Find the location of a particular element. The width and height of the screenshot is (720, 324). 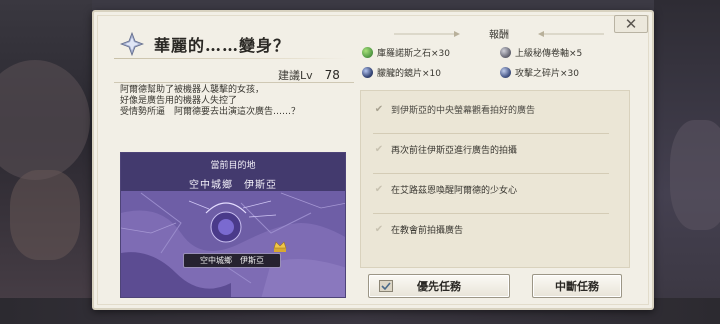

quest-step: ✔ 在教會前拍攝廣告 is located at coordinates (496, 229).